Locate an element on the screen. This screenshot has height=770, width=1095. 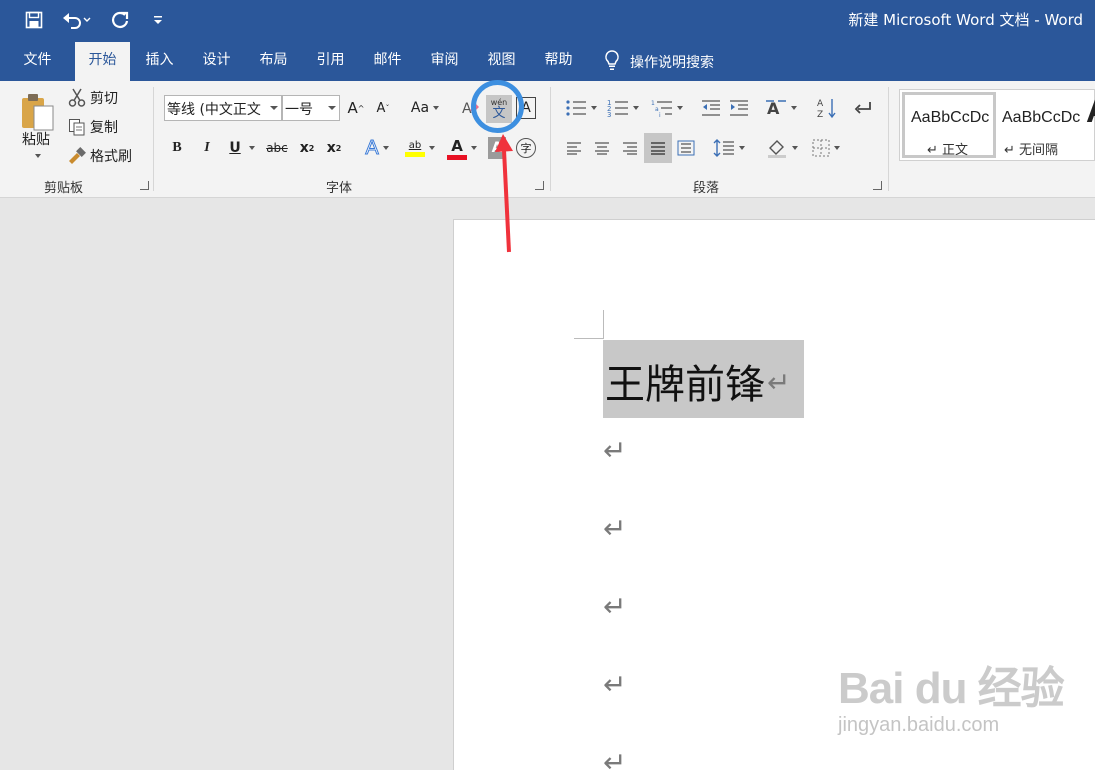
increase-indent-icon is located at coordinates (739, 108).